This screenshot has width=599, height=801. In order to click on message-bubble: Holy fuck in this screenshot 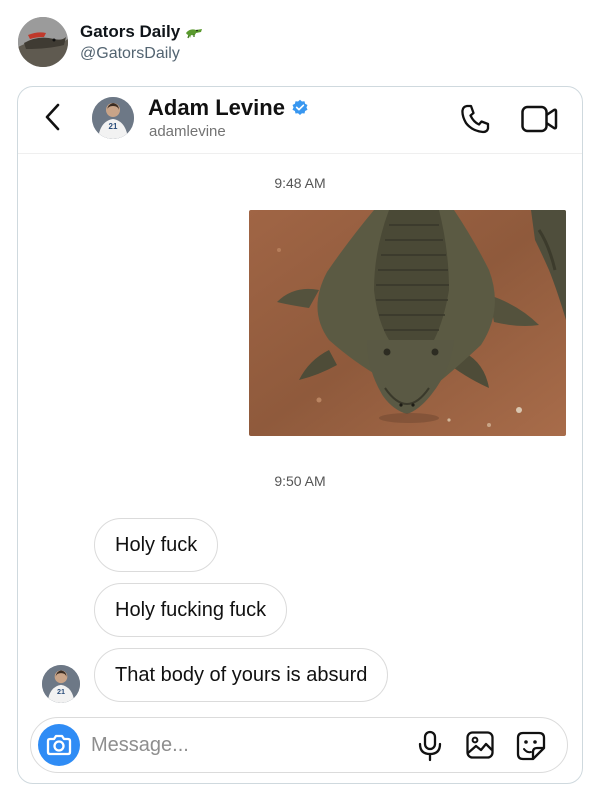, I will do `click(156, 545)`.